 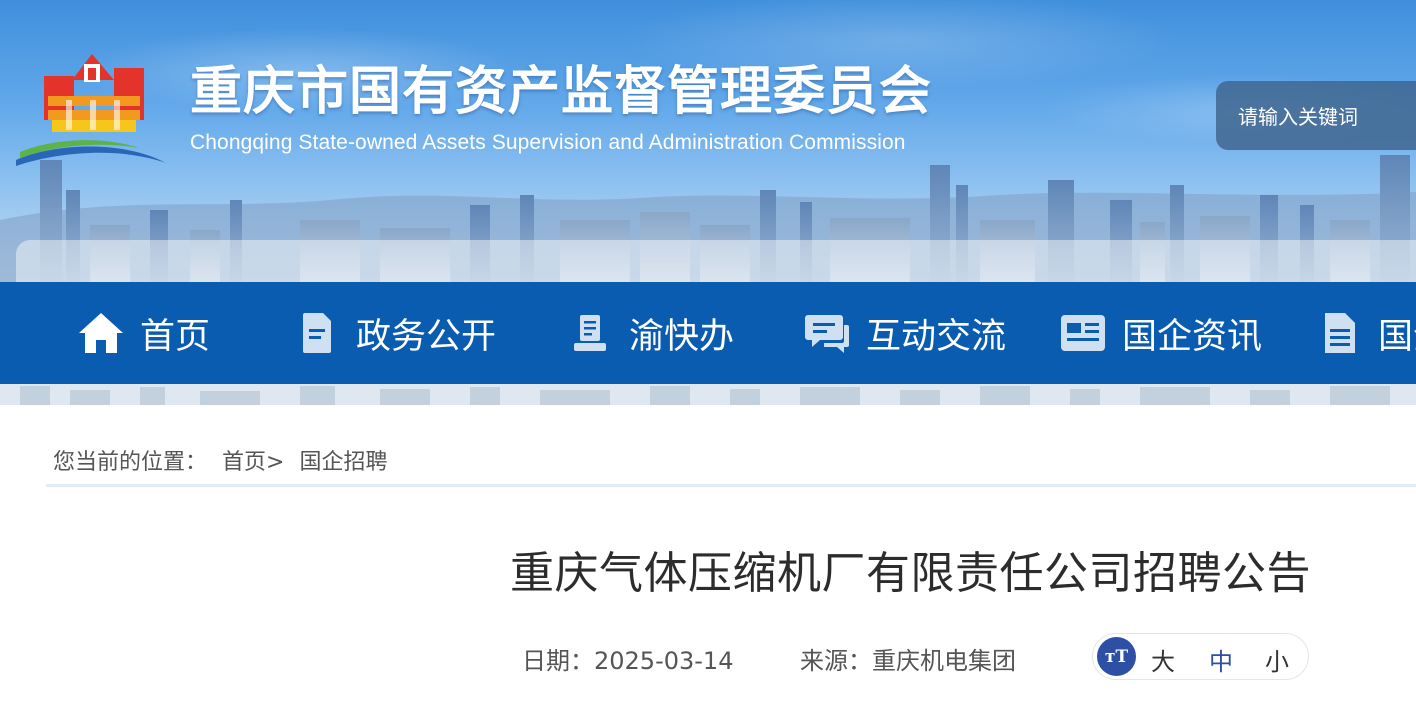 I want to click on nav-item-home: 首页, so click(x=143, y=333).